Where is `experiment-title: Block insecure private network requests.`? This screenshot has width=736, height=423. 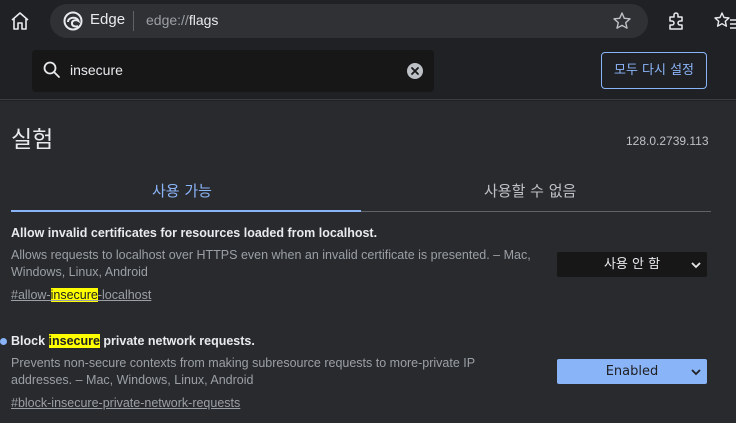
experiment-title: Block insecure private network requests. is located at coordinates (133, 341).